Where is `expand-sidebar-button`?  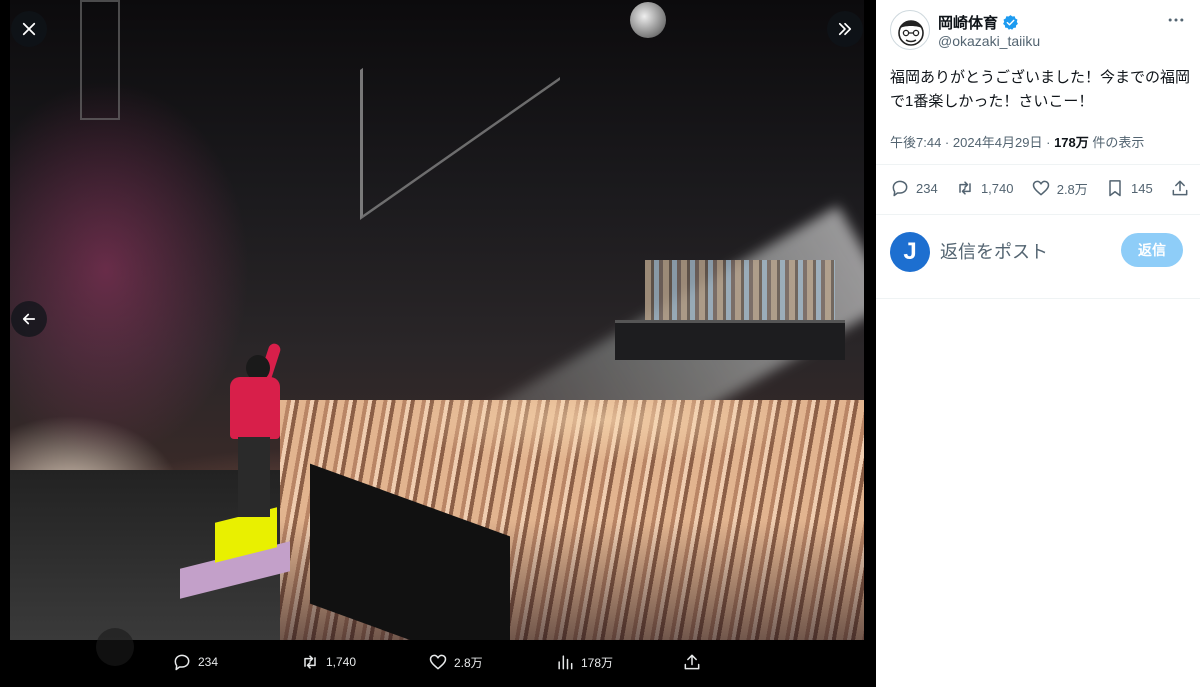 expand-sidebar-button is located at coordinates (845, 29).